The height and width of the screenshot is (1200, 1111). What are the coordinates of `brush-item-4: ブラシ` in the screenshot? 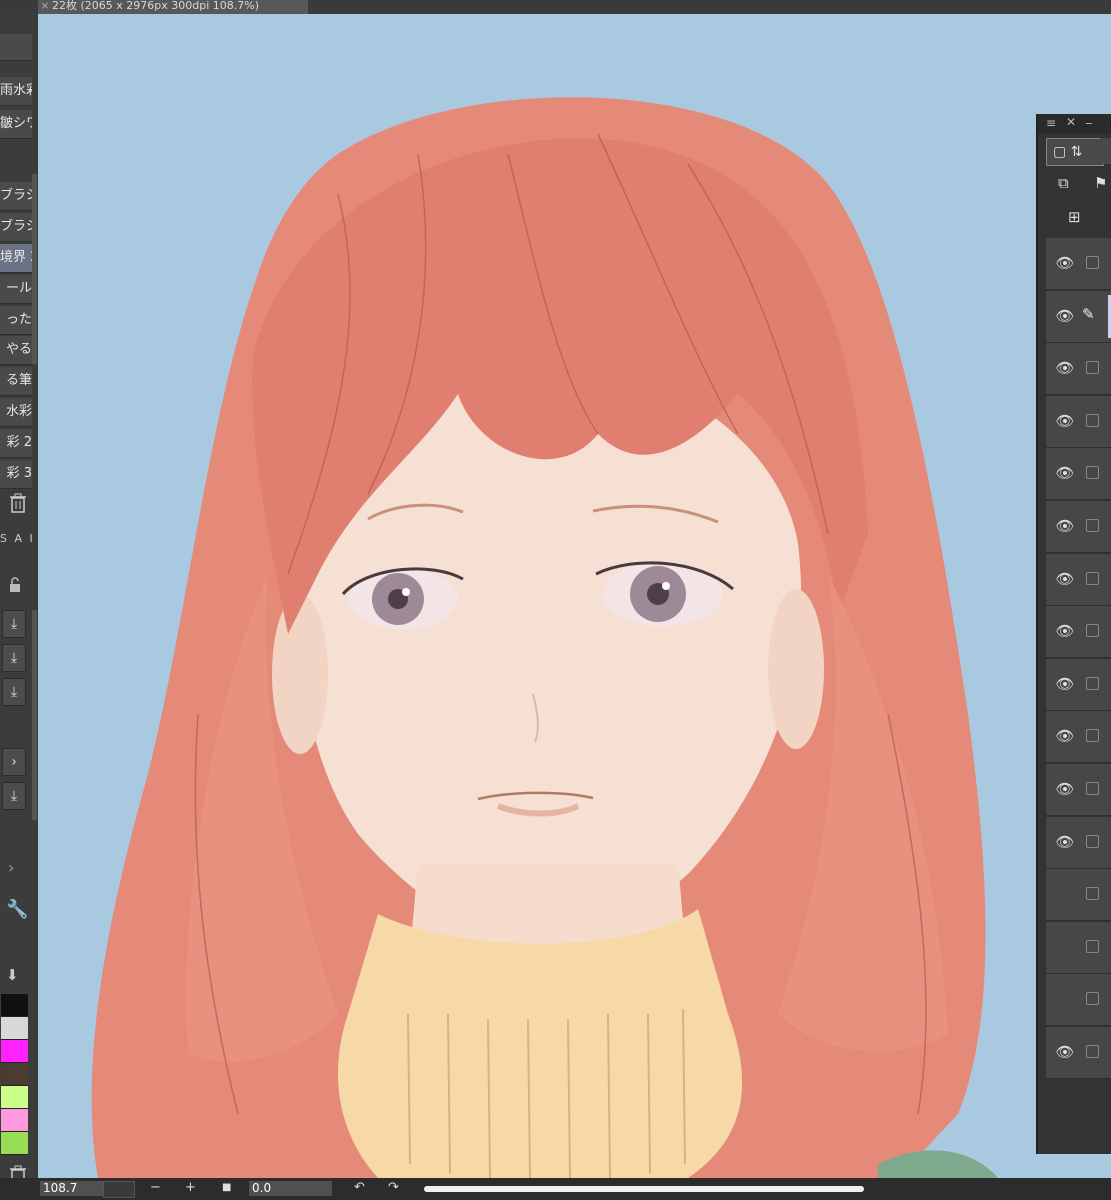 It's located at (16, 227).